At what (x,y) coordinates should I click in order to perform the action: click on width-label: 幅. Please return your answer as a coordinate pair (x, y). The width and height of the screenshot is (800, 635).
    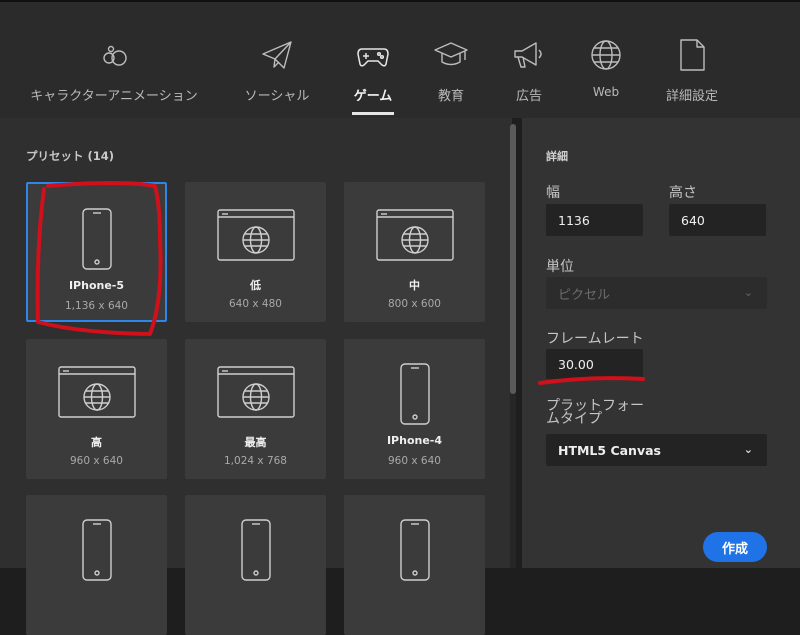
    Looking at the image, I should click on (553, 193).